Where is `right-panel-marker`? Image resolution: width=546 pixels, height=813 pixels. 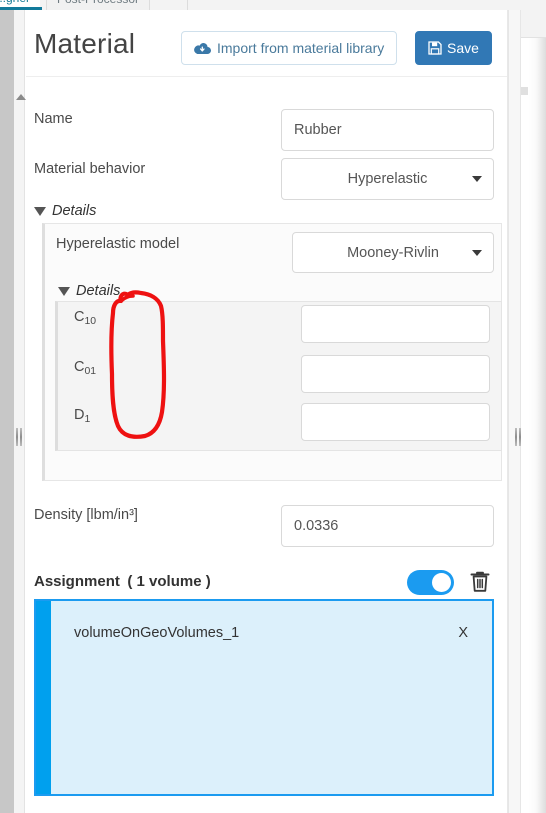 right-panel-marker is located at coordinates (524, 91).